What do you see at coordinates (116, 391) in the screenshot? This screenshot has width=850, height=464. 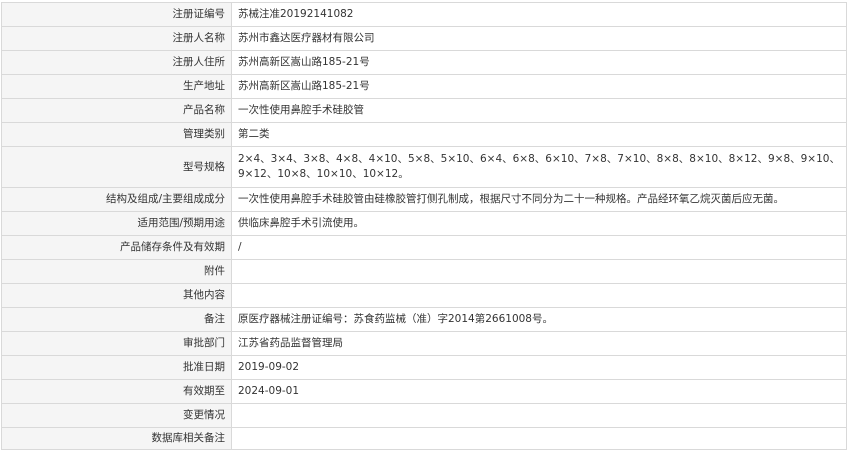 I see `label-valid-until: 有效期至` at bounding box center [116, 391].